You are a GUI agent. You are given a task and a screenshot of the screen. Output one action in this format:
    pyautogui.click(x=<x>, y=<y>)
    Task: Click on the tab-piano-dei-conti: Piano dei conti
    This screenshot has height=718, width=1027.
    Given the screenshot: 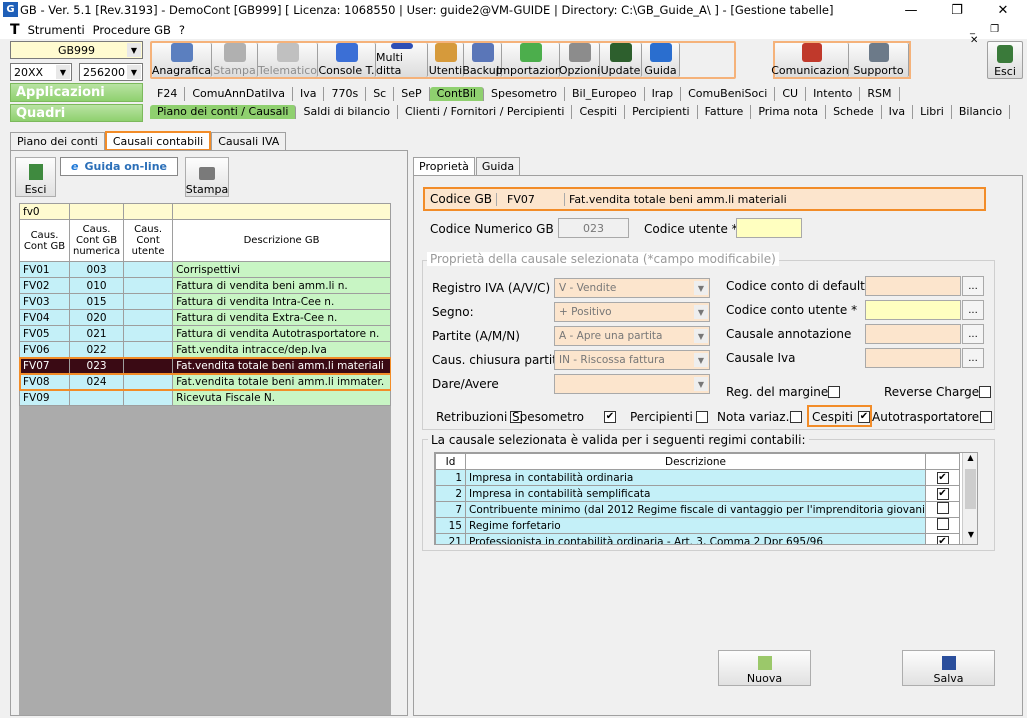 What is the action you would take?
    pyautogui.click(x=57, y=141)
    